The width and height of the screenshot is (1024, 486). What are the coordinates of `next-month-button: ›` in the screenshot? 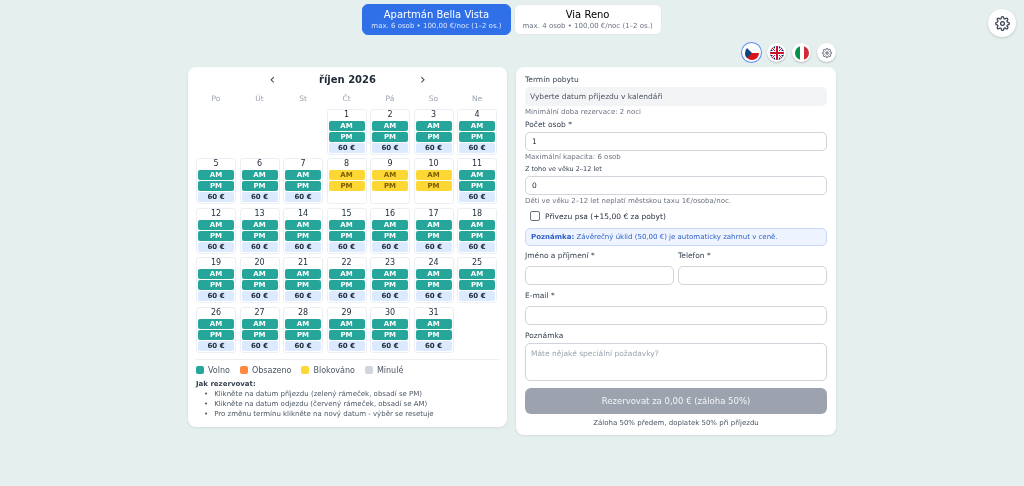 It's located at (423, 79).